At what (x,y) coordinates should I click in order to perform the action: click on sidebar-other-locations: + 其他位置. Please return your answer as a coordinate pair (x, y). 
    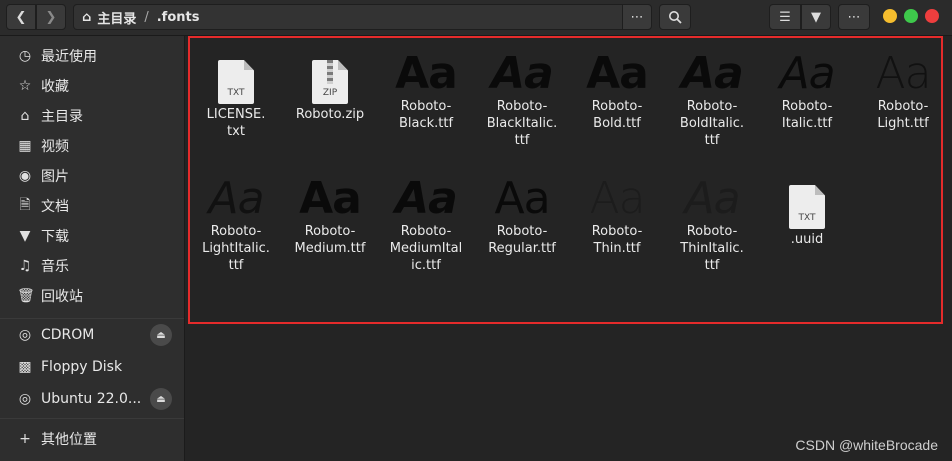
    Looking at the image, I should click on (92, 439).